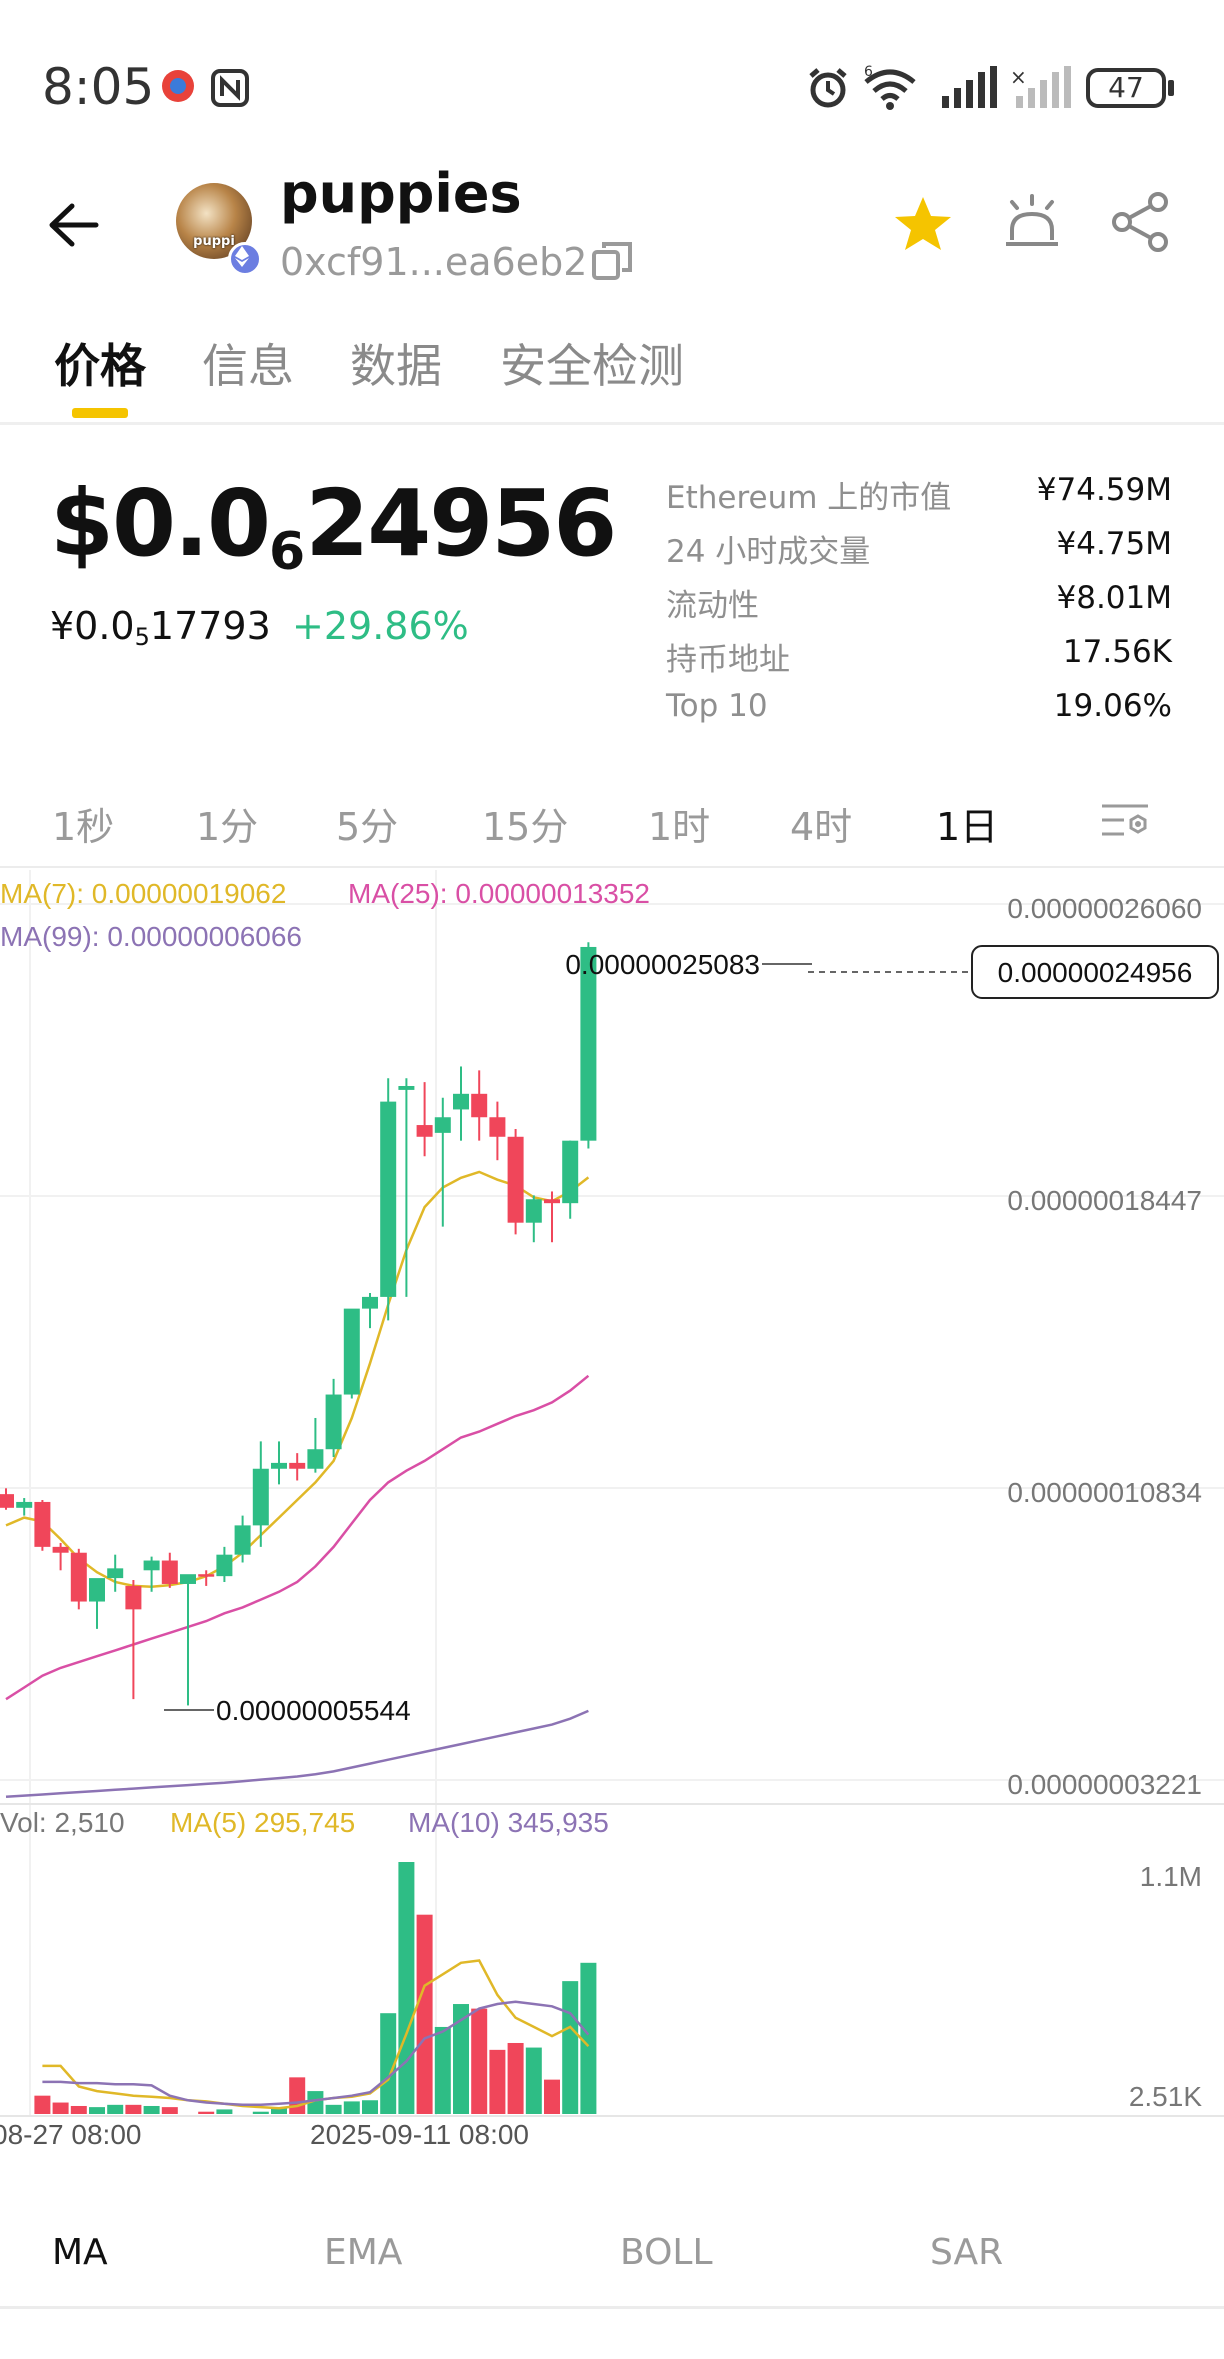 This screenshot has width=1224, height=2359. Describe the element at coordinates (525, 823) in the screenshot. I see `interval-15m: 15分` at that location.